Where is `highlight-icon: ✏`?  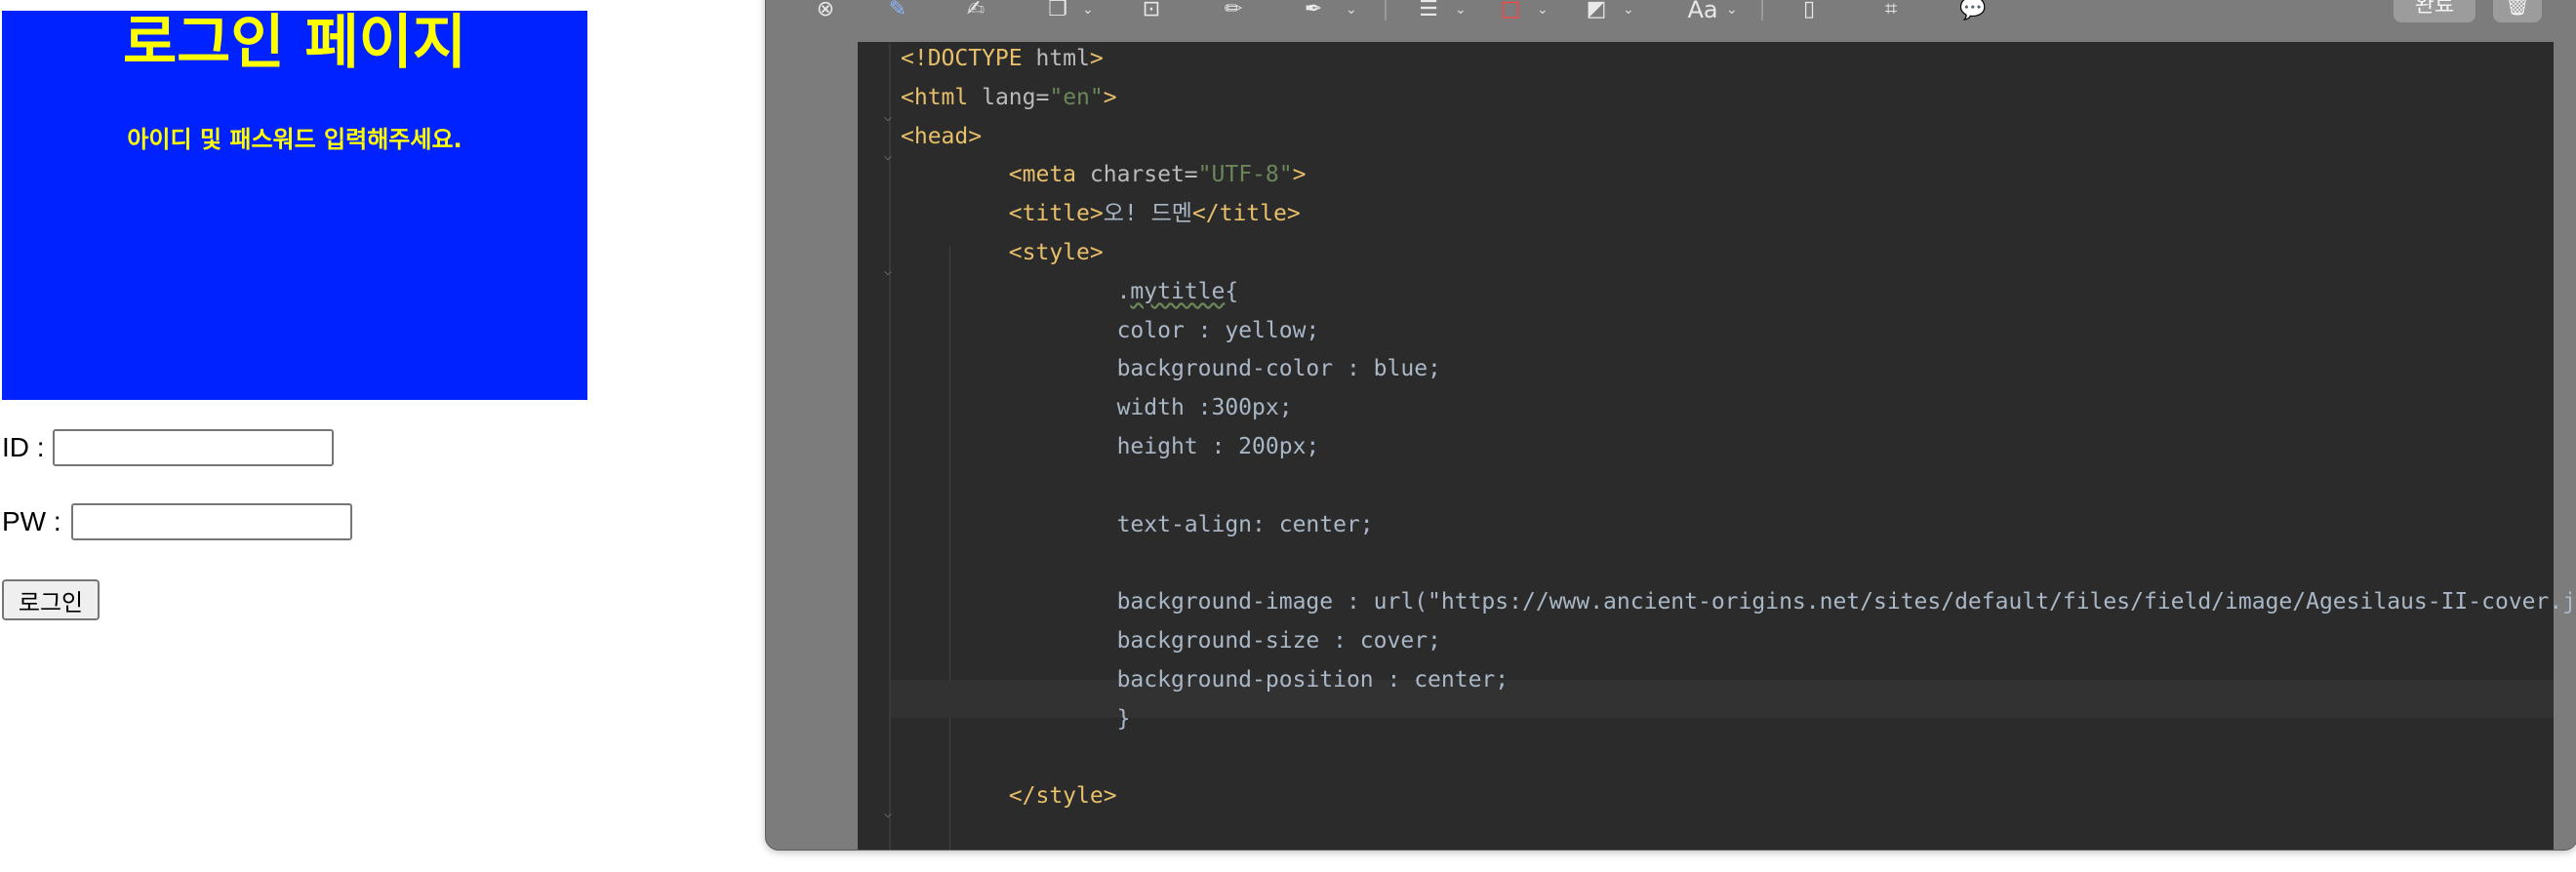 highlight-icon: ✏ is located at coordinates (1233, 10).